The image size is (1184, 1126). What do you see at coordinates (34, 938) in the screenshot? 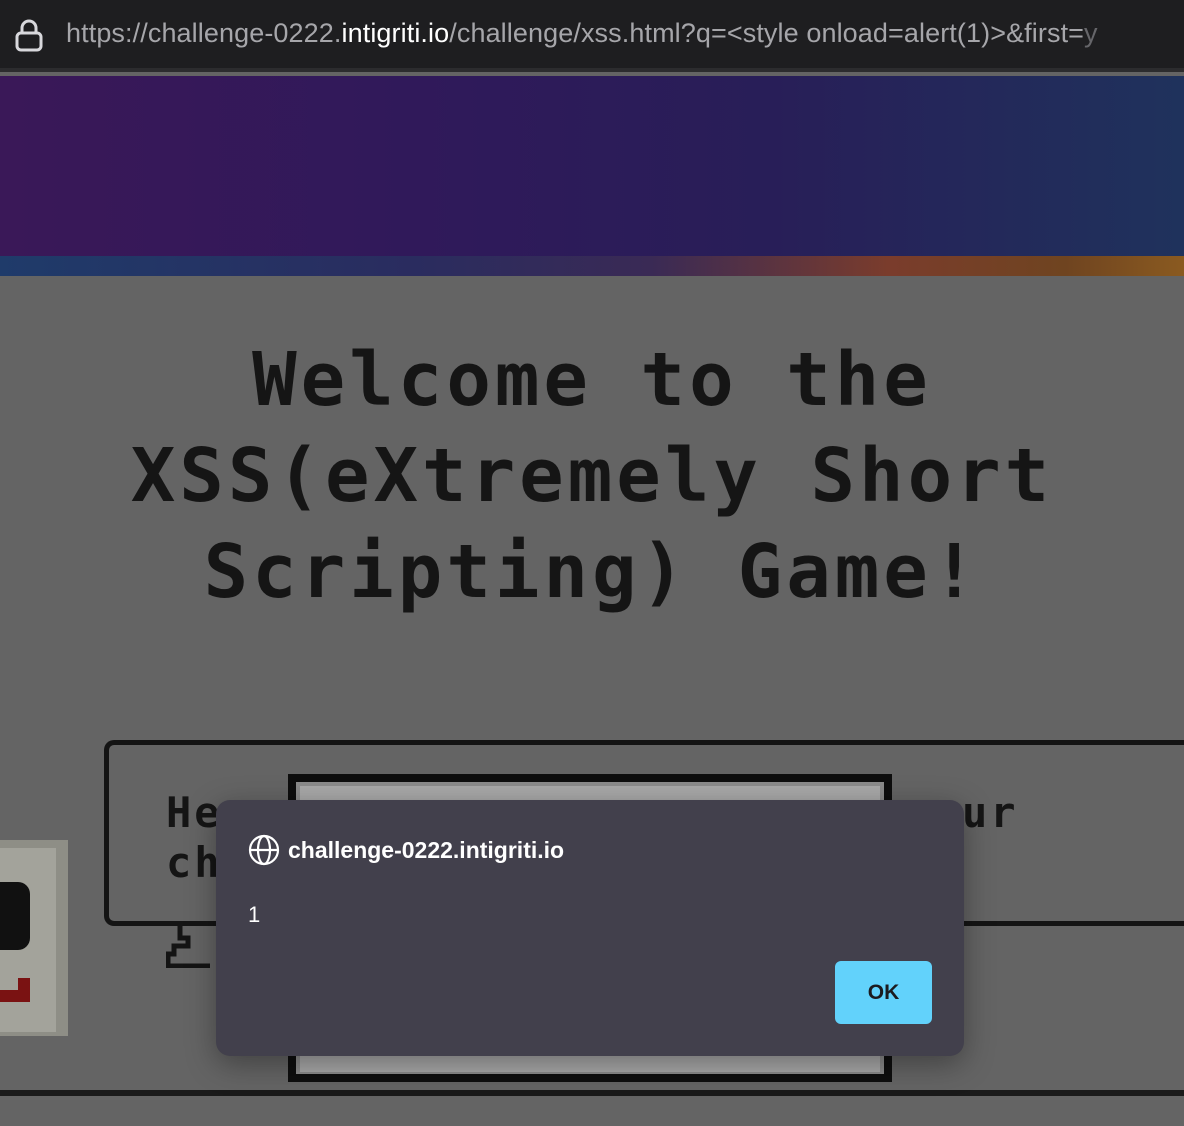
I see `character-sprite` at bounding box center [34, 938].